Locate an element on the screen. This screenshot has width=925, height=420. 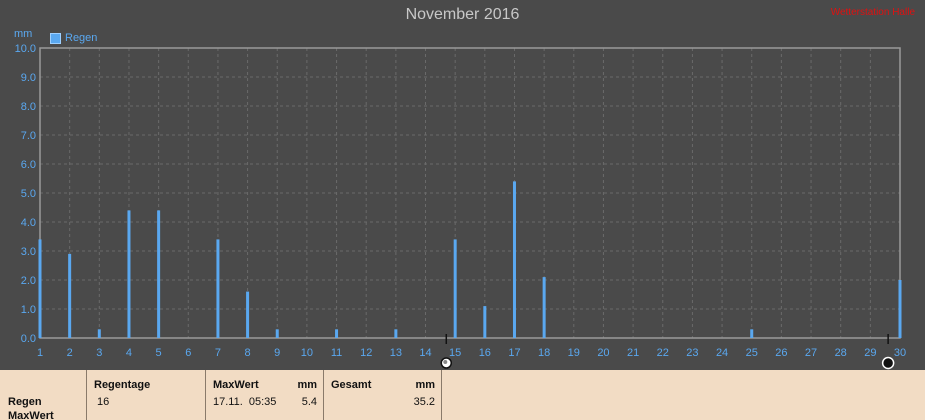
x-tick-label: 22 is located at coordinates (663, 353).